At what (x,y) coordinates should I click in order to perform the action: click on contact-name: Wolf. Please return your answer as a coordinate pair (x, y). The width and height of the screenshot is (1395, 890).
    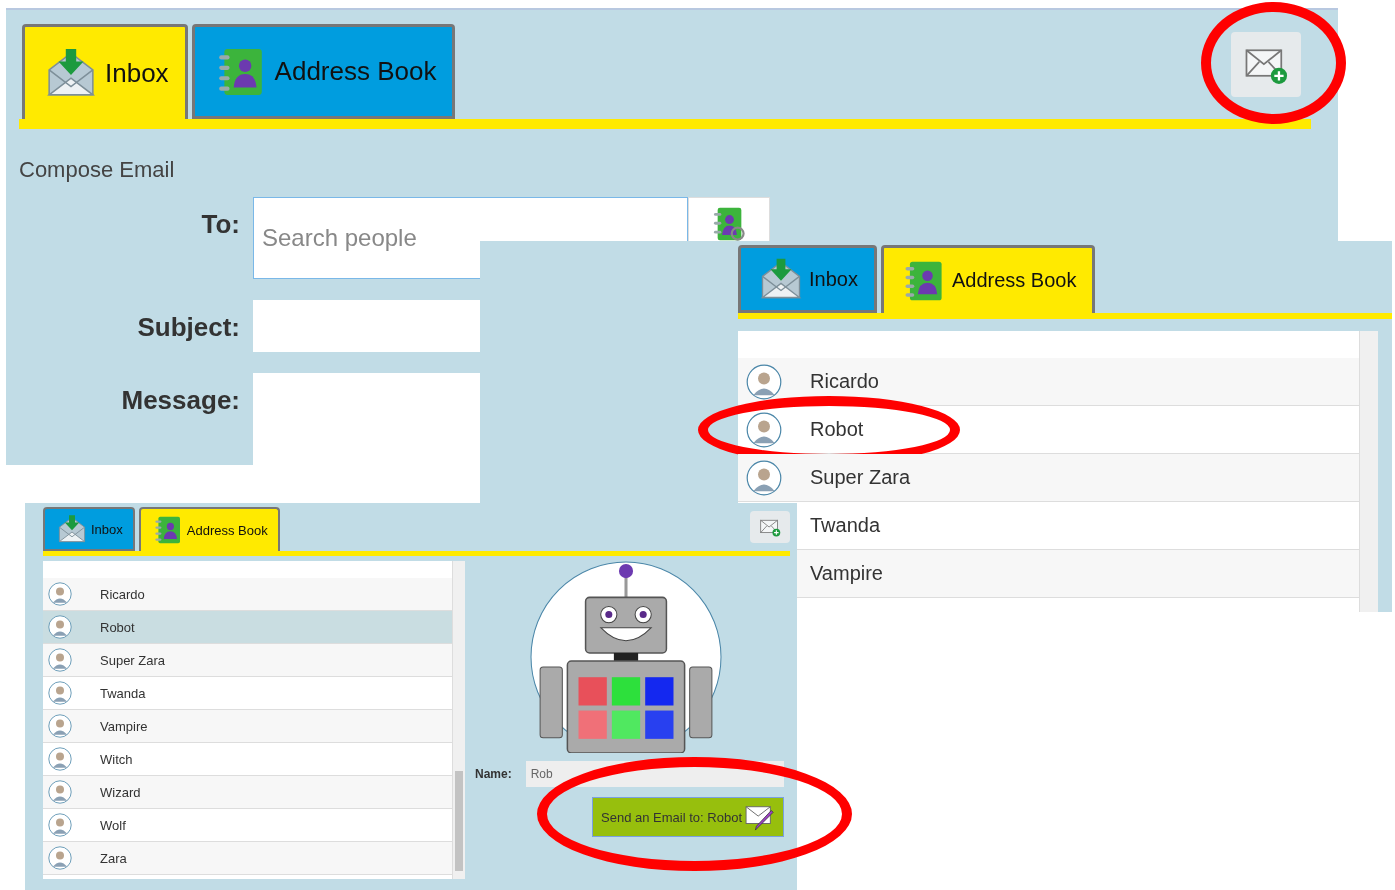
    Looking at the image, I should click on (113, 825).